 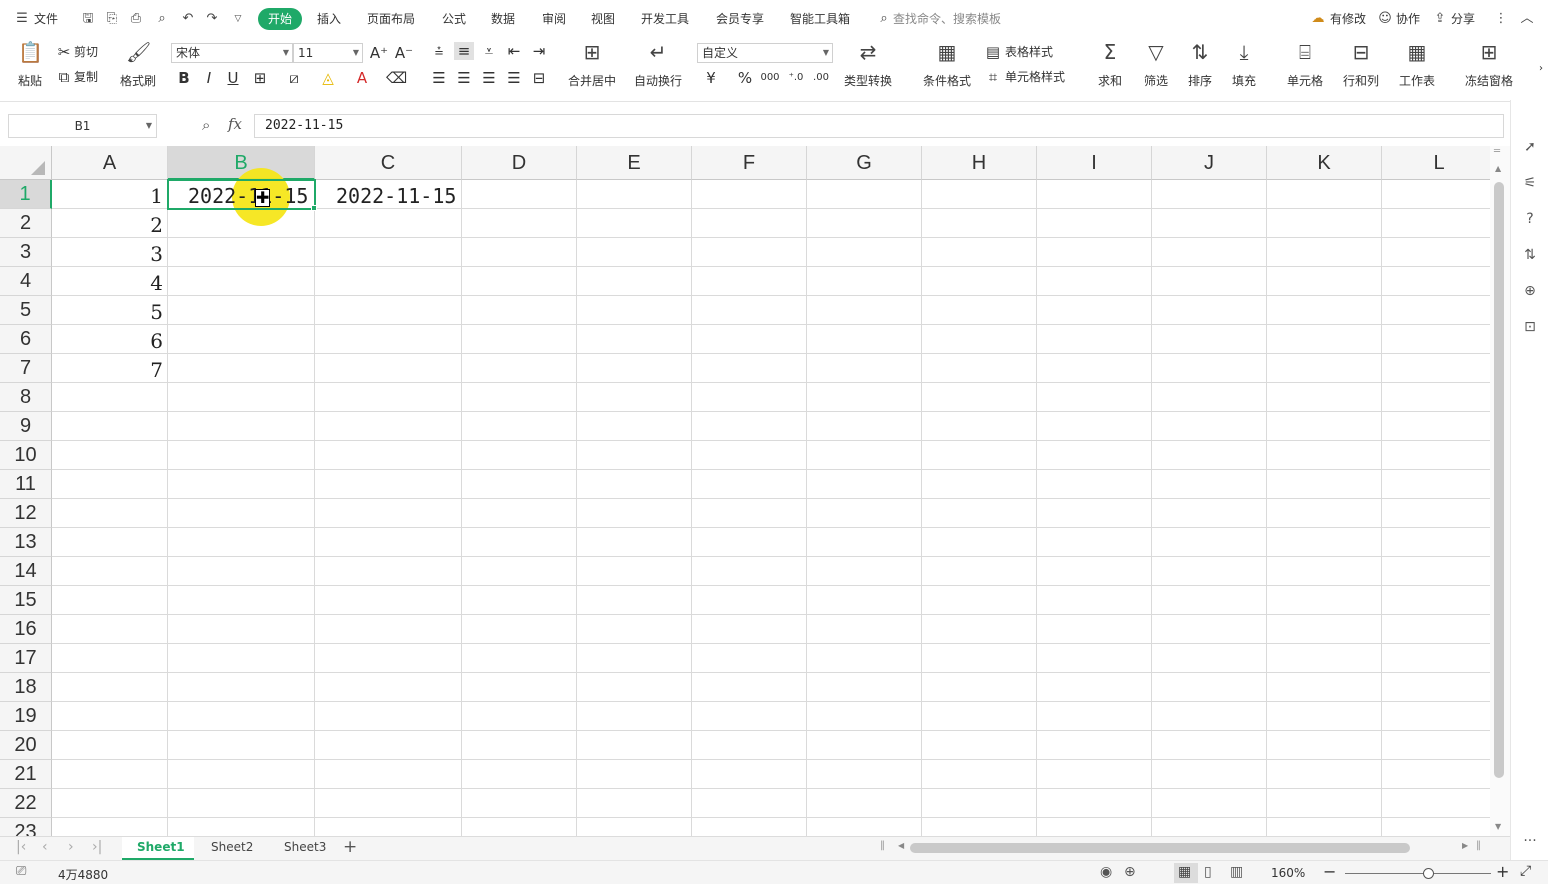 I want to click on vertical-scrollbar: ═ ▲ ▼, so click(x=1500, y=491).